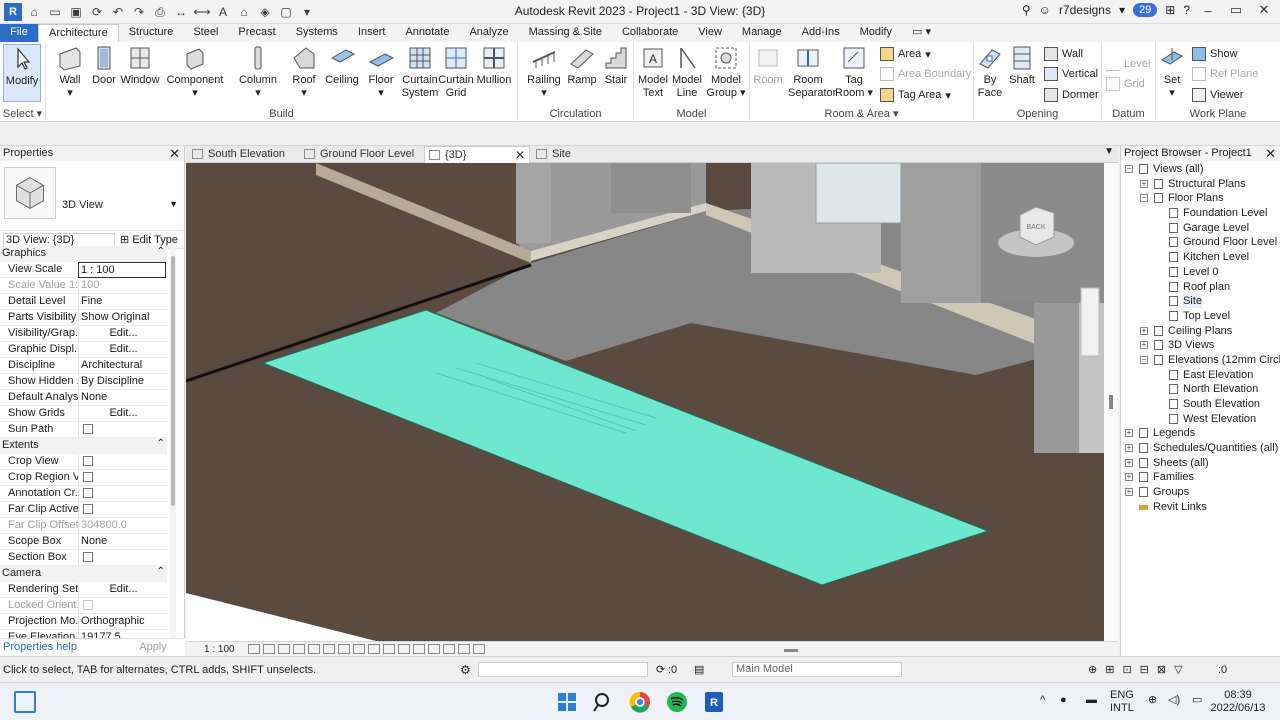  I want to click on filter-icon: ▽, so click(1178, 669).